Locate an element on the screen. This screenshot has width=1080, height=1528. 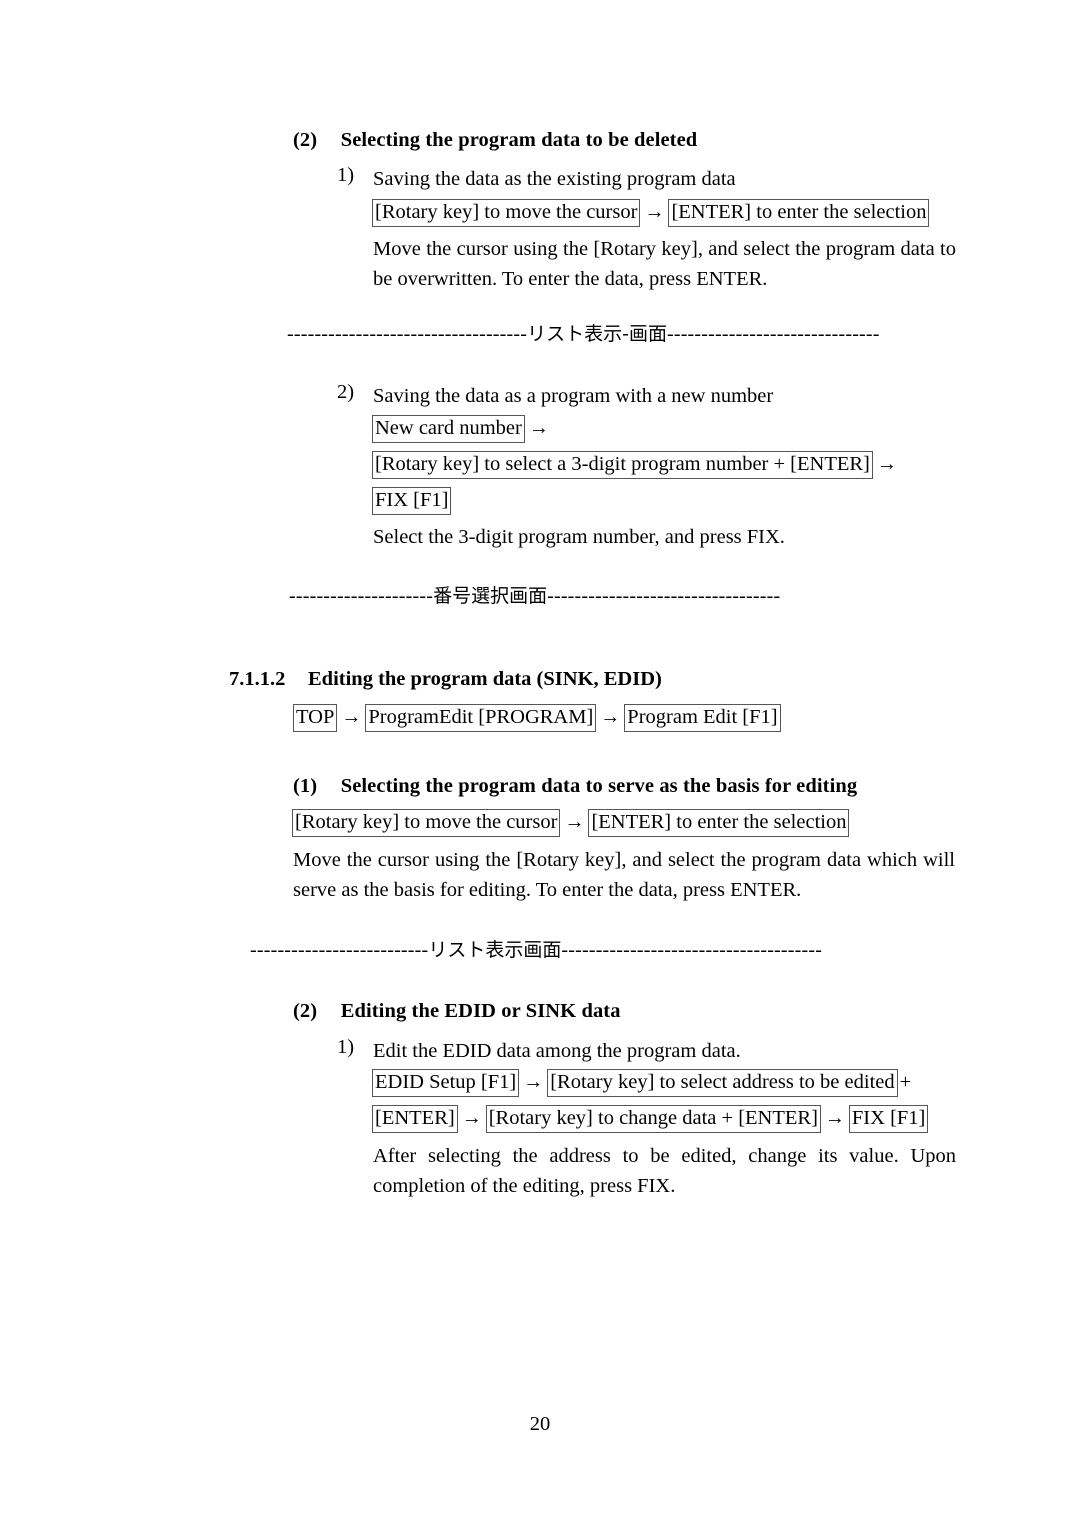
separator-label: リスト表示画面 is located at coordinates (495, 950).